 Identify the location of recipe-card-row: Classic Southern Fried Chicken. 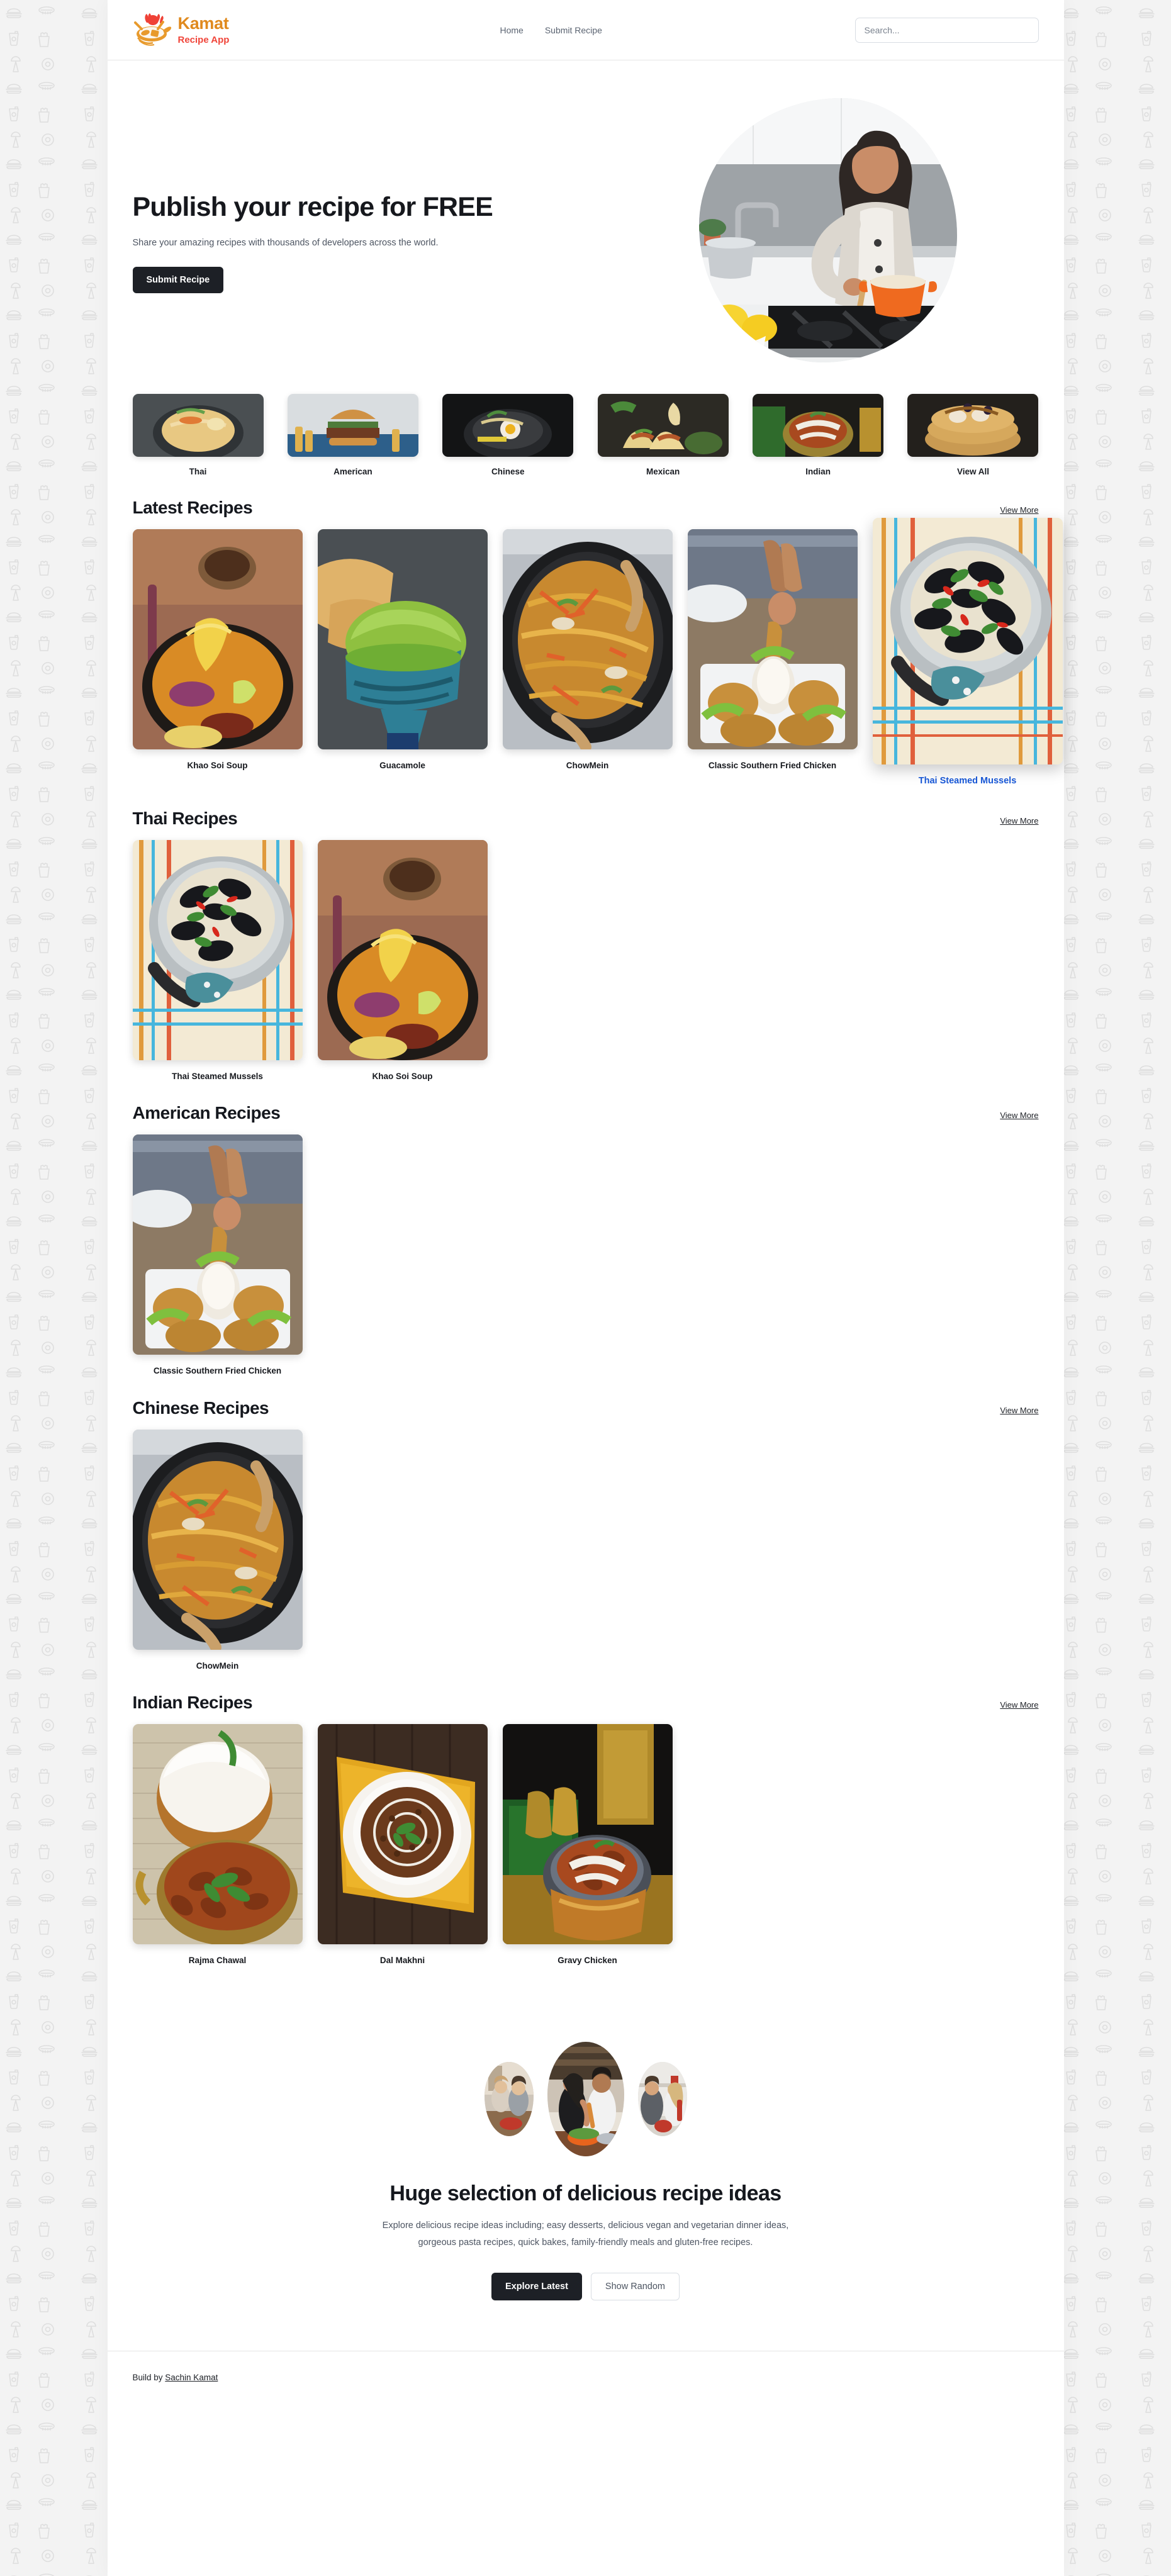
(585, 1255).